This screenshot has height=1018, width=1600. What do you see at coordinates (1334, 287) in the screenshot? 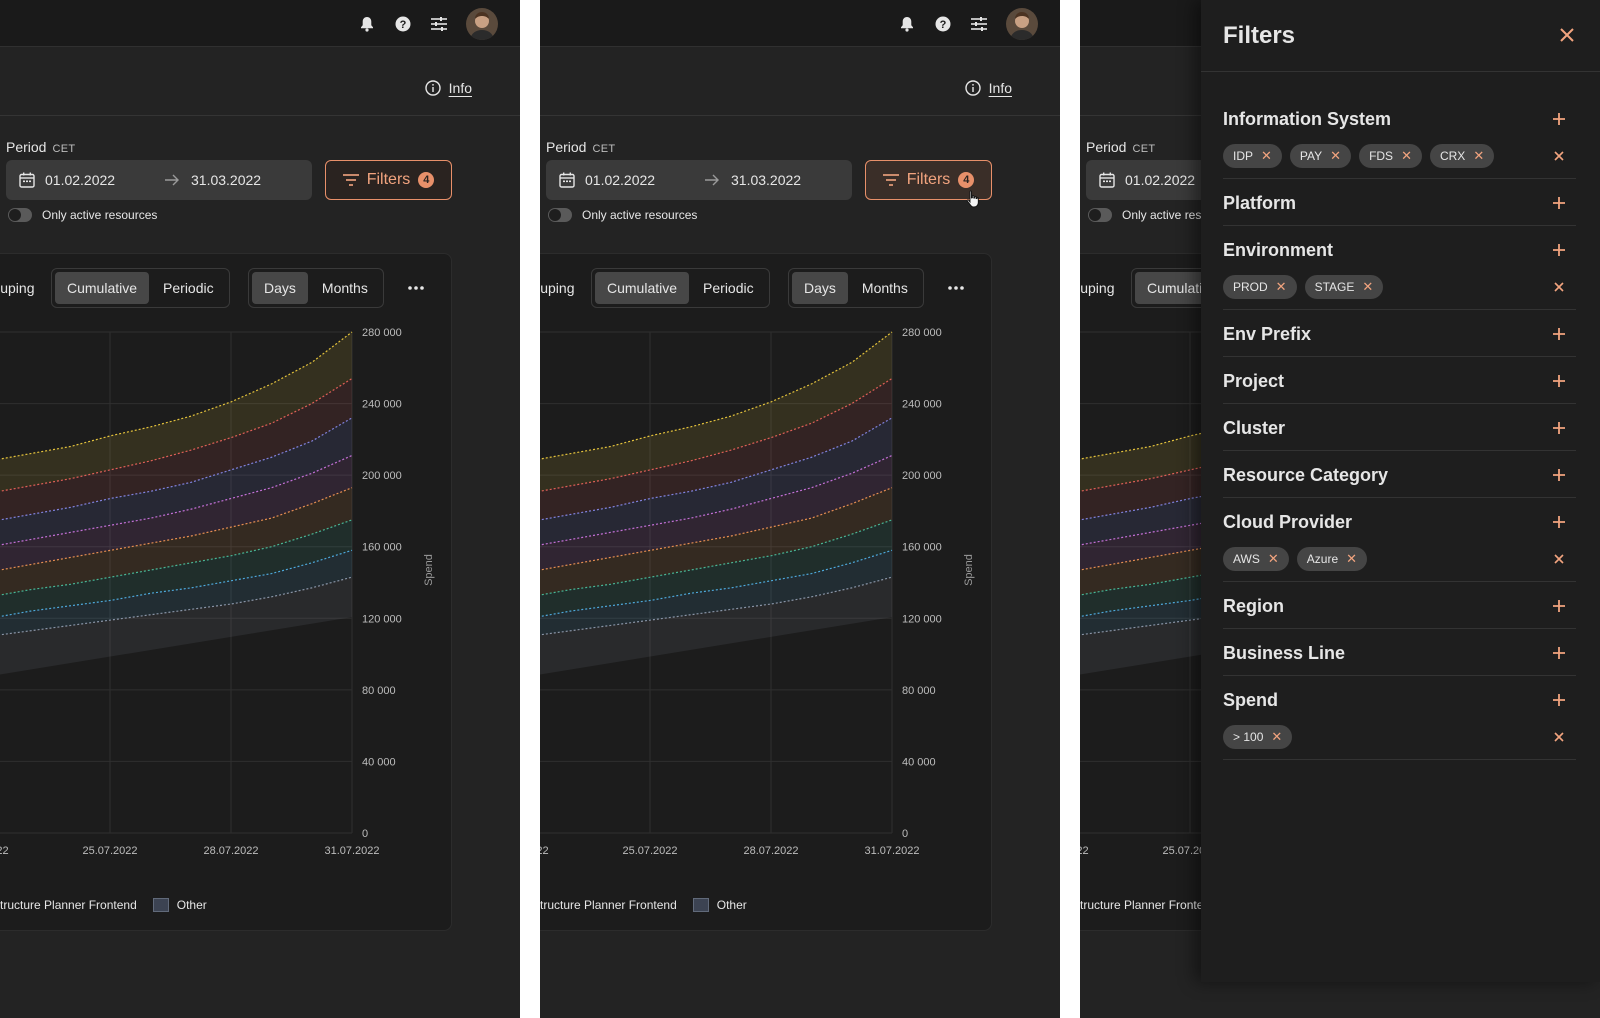
I see `filter-chip-label: STAGE` at bounding box center [1334, 287].